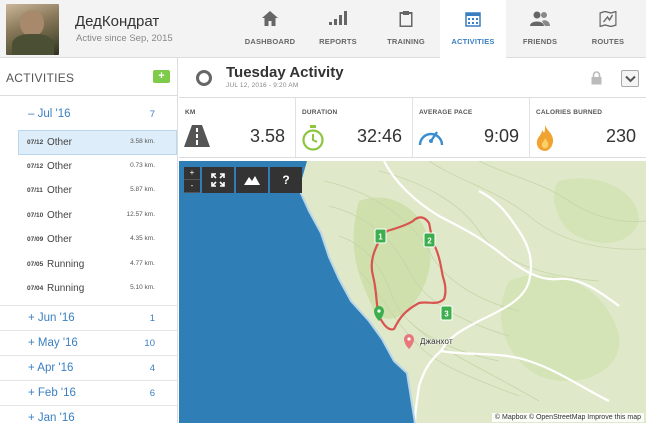 Image resolution: width=646 pixels, height=423 pixels. What do you see at coordinates (608, 19) in the screenshot?
I see `route-map-icon` at bounding box center [608, 19].